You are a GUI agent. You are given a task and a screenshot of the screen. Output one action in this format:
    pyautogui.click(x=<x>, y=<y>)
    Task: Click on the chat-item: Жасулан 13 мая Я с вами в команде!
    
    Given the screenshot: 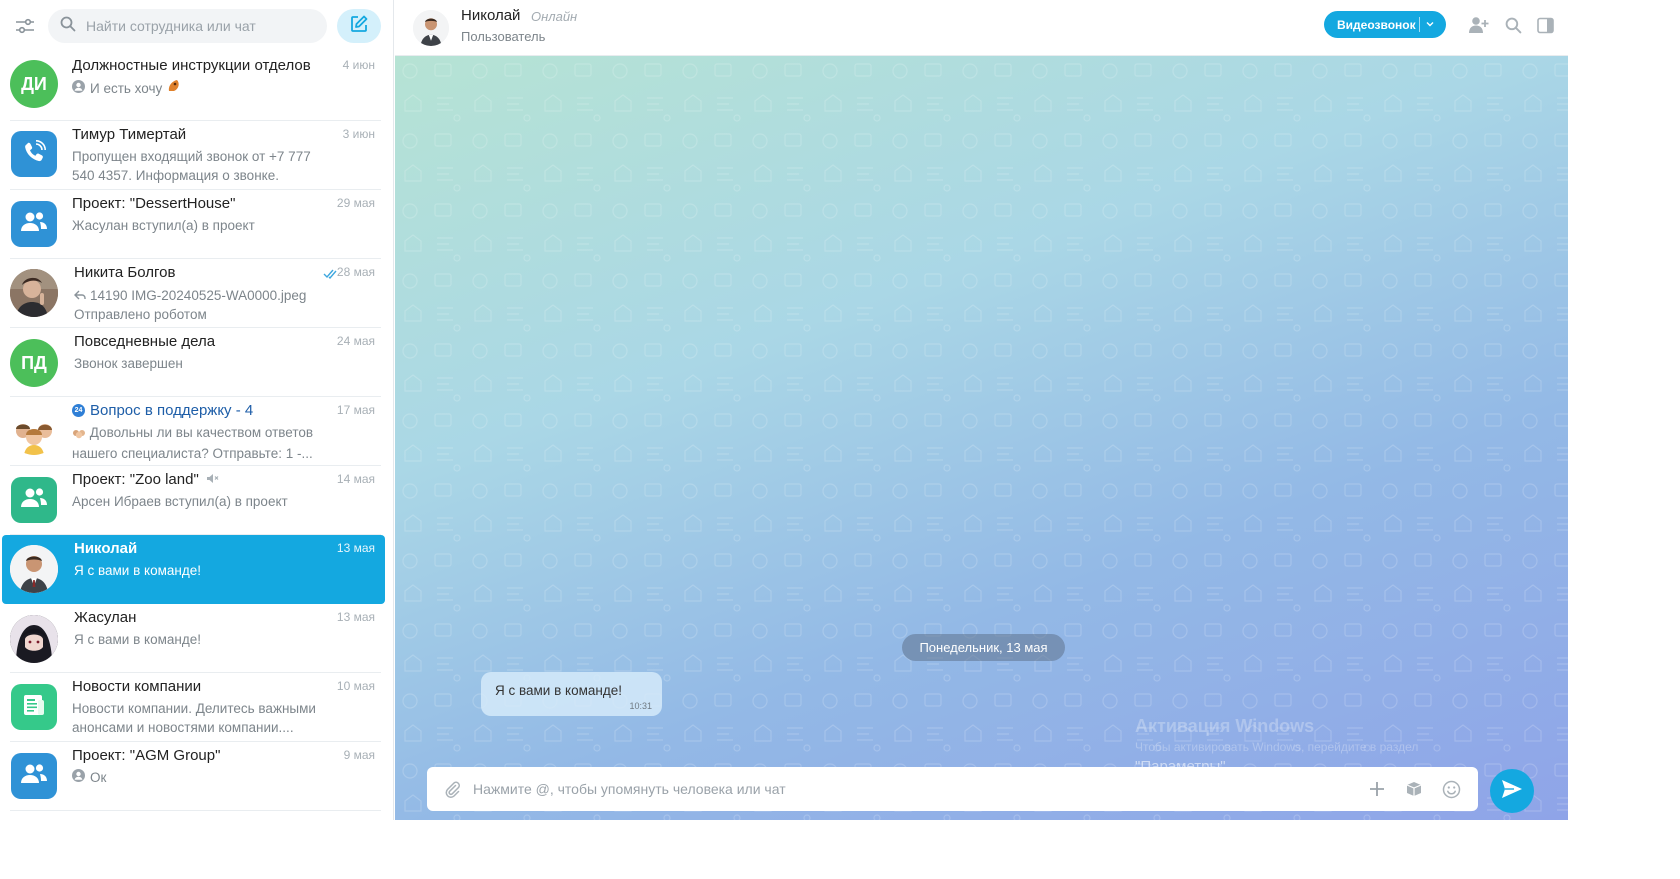 What is the action you would take?
    pyautogui.click(x=193, y=638)
    